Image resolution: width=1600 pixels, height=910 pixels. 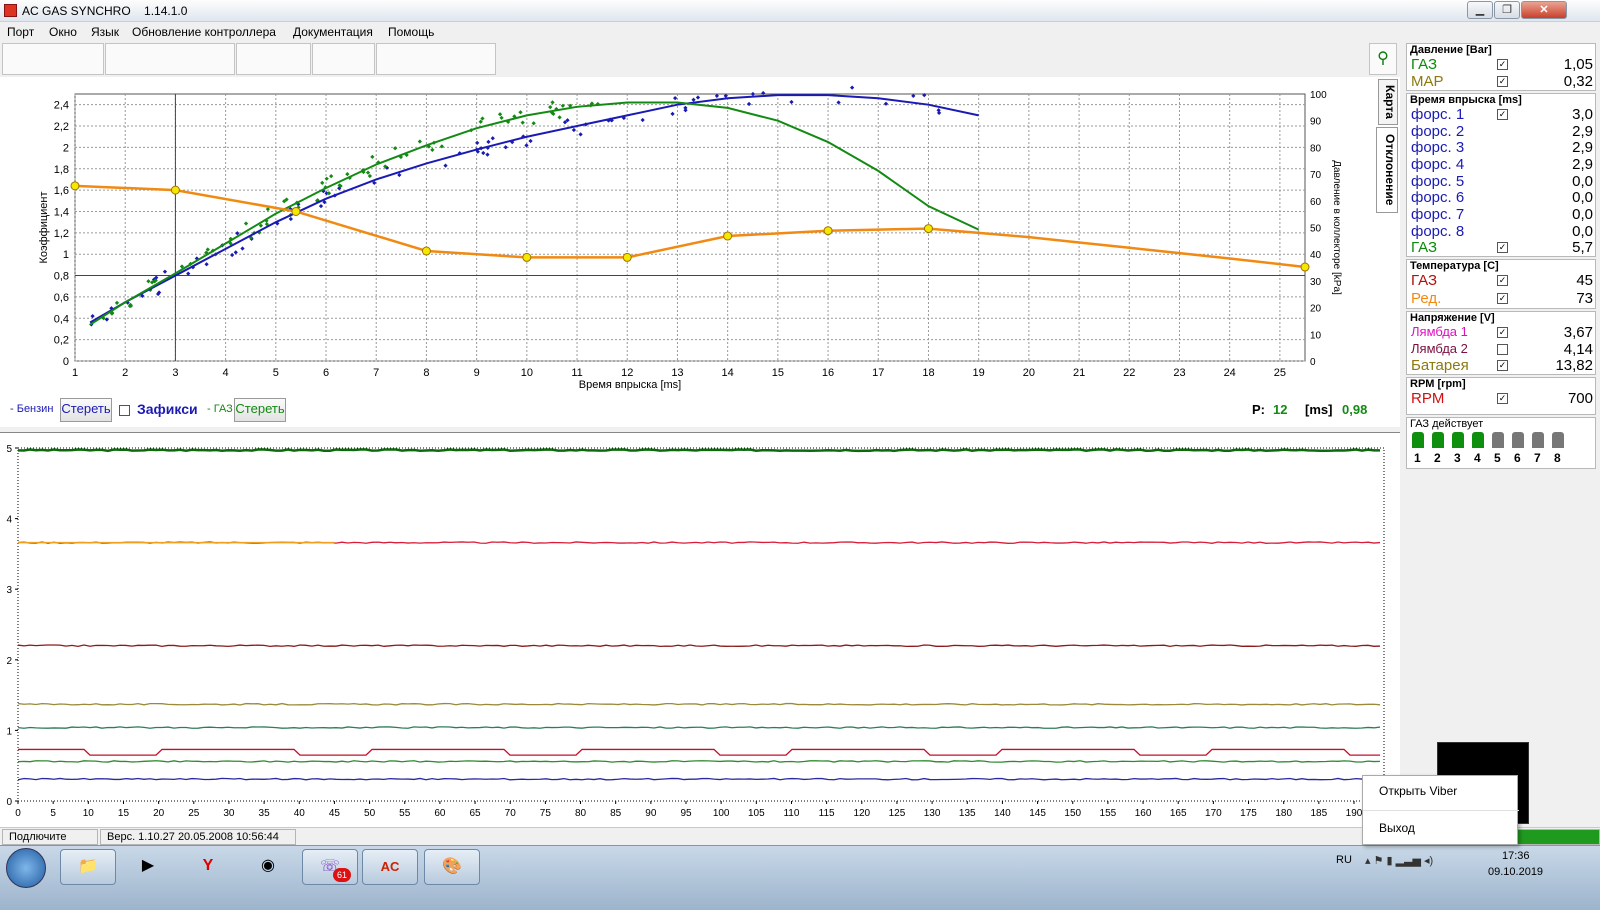 What do you see at coordinates (390, 867) in the screenshot?
I see `ac-gas-synchro-icon: AC` at bounding box center [390, 867].